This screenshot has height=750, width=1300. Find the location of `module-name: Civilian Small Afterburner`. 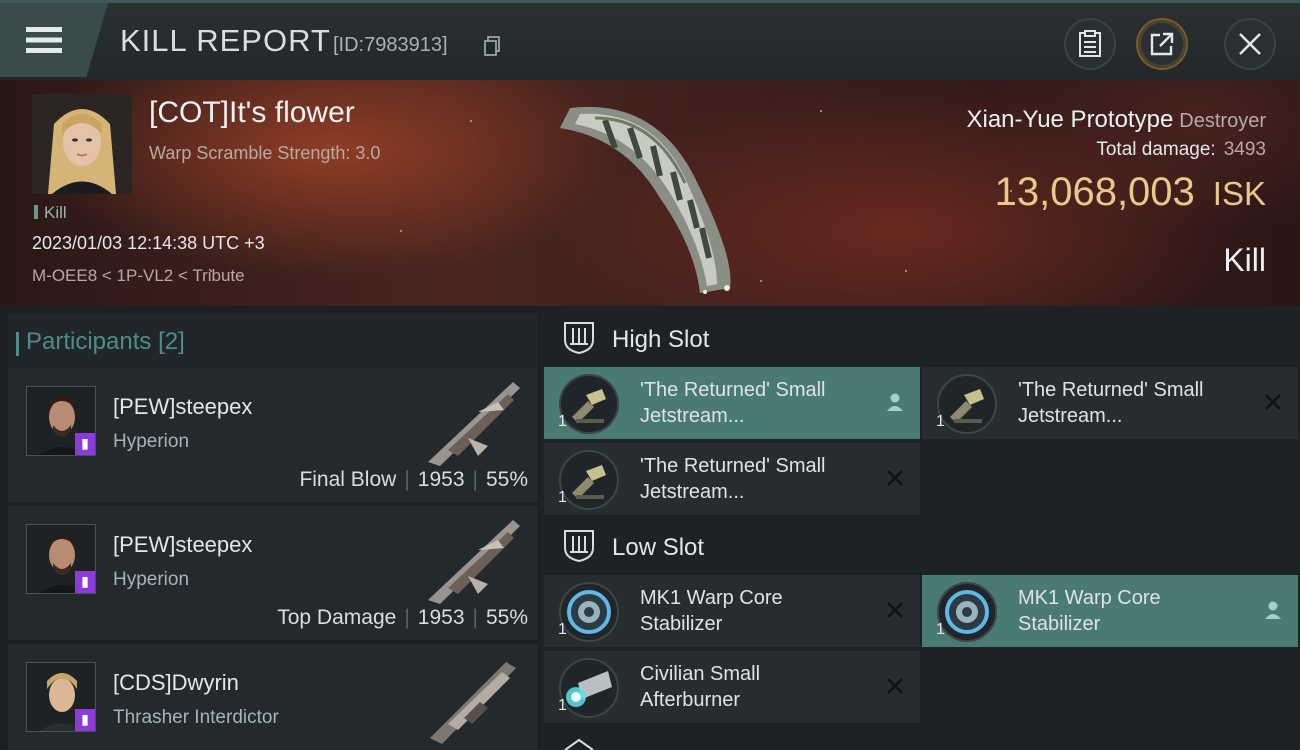

module-name: Civilian Small Afterburner is located at coordinates (700, 687).